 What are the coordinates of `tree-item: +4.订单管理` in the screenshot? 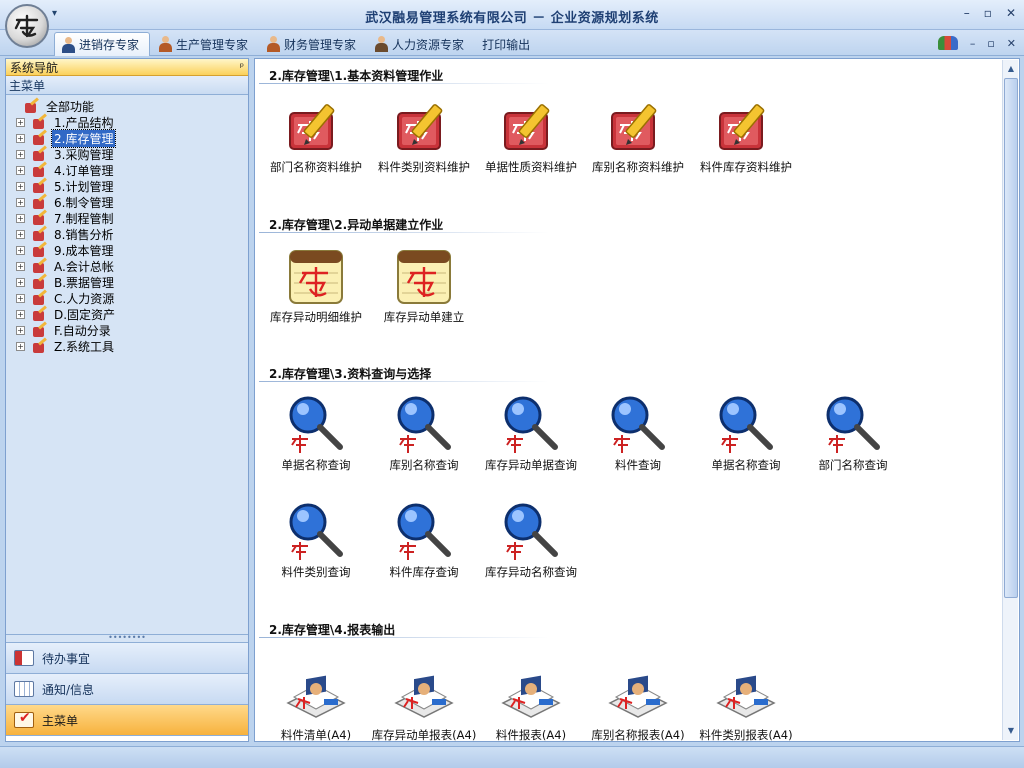 It's located at (132, 170).